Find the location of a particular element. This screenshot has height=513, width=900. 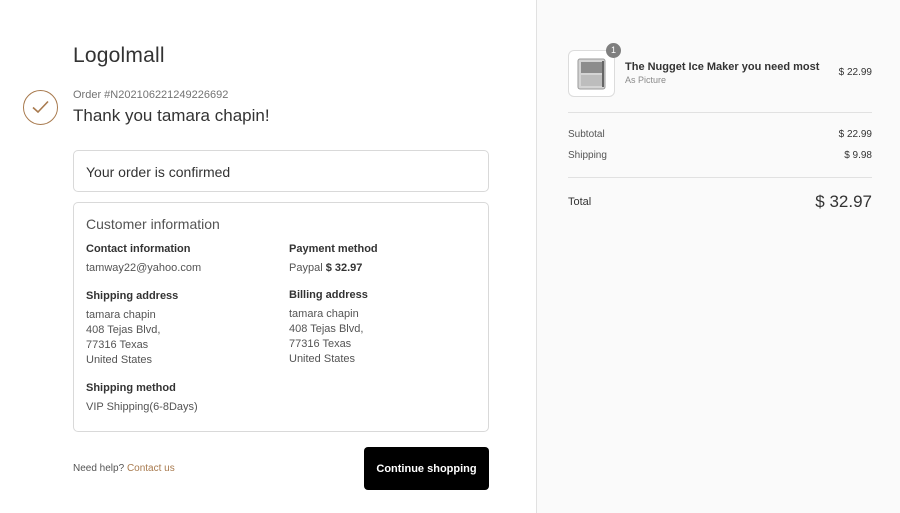

order-confirmed-text: Your order is confirmed is located at coordinates (158, 172).